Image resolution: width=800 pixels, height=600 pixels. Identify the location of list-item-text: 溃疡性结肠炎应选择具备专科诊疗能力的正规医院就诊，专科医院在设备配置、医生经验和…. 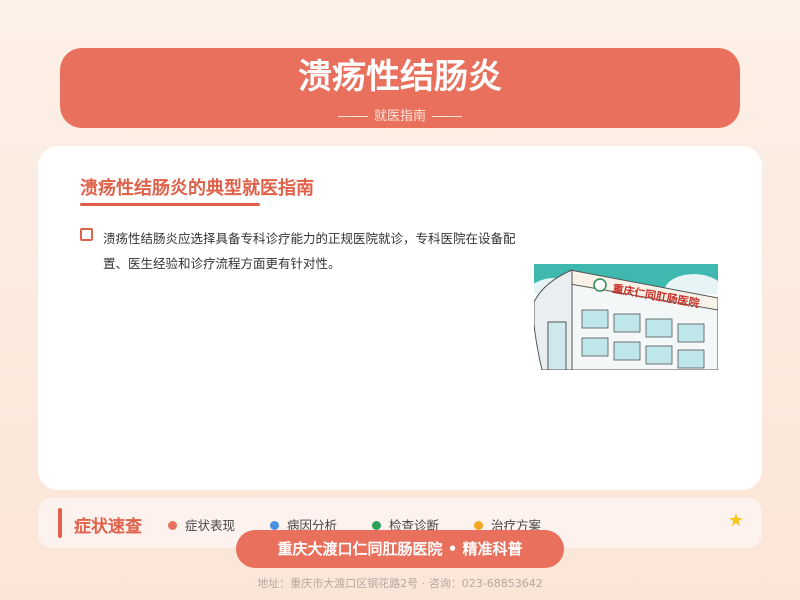
(309, 251).